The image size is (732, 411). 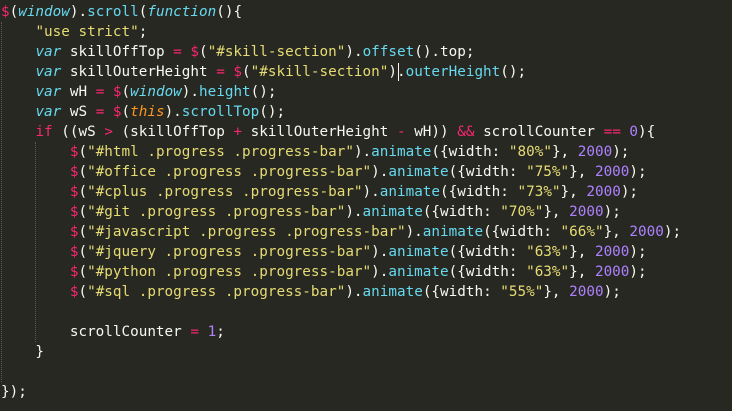 What do you see at coordinates (539, 192) in the screenshot?
I see `code-token: "73%"` at bounding box center [539, 192].